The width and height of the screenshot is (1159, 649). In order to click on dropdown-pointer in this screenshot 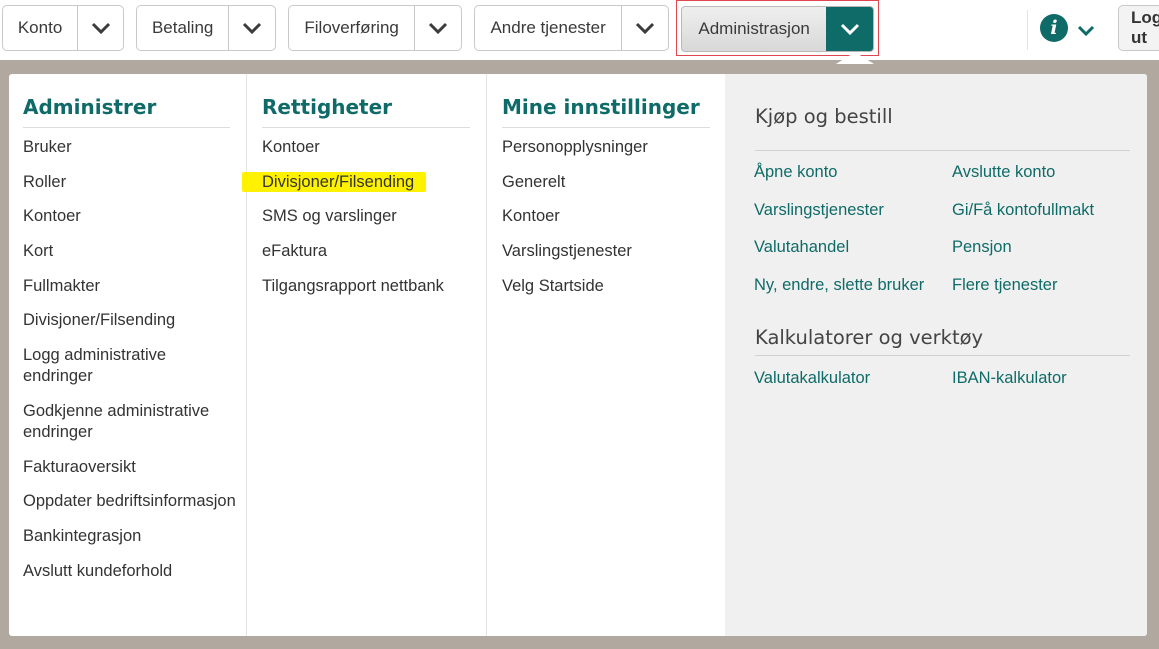, I will do `click(855, 58)`.